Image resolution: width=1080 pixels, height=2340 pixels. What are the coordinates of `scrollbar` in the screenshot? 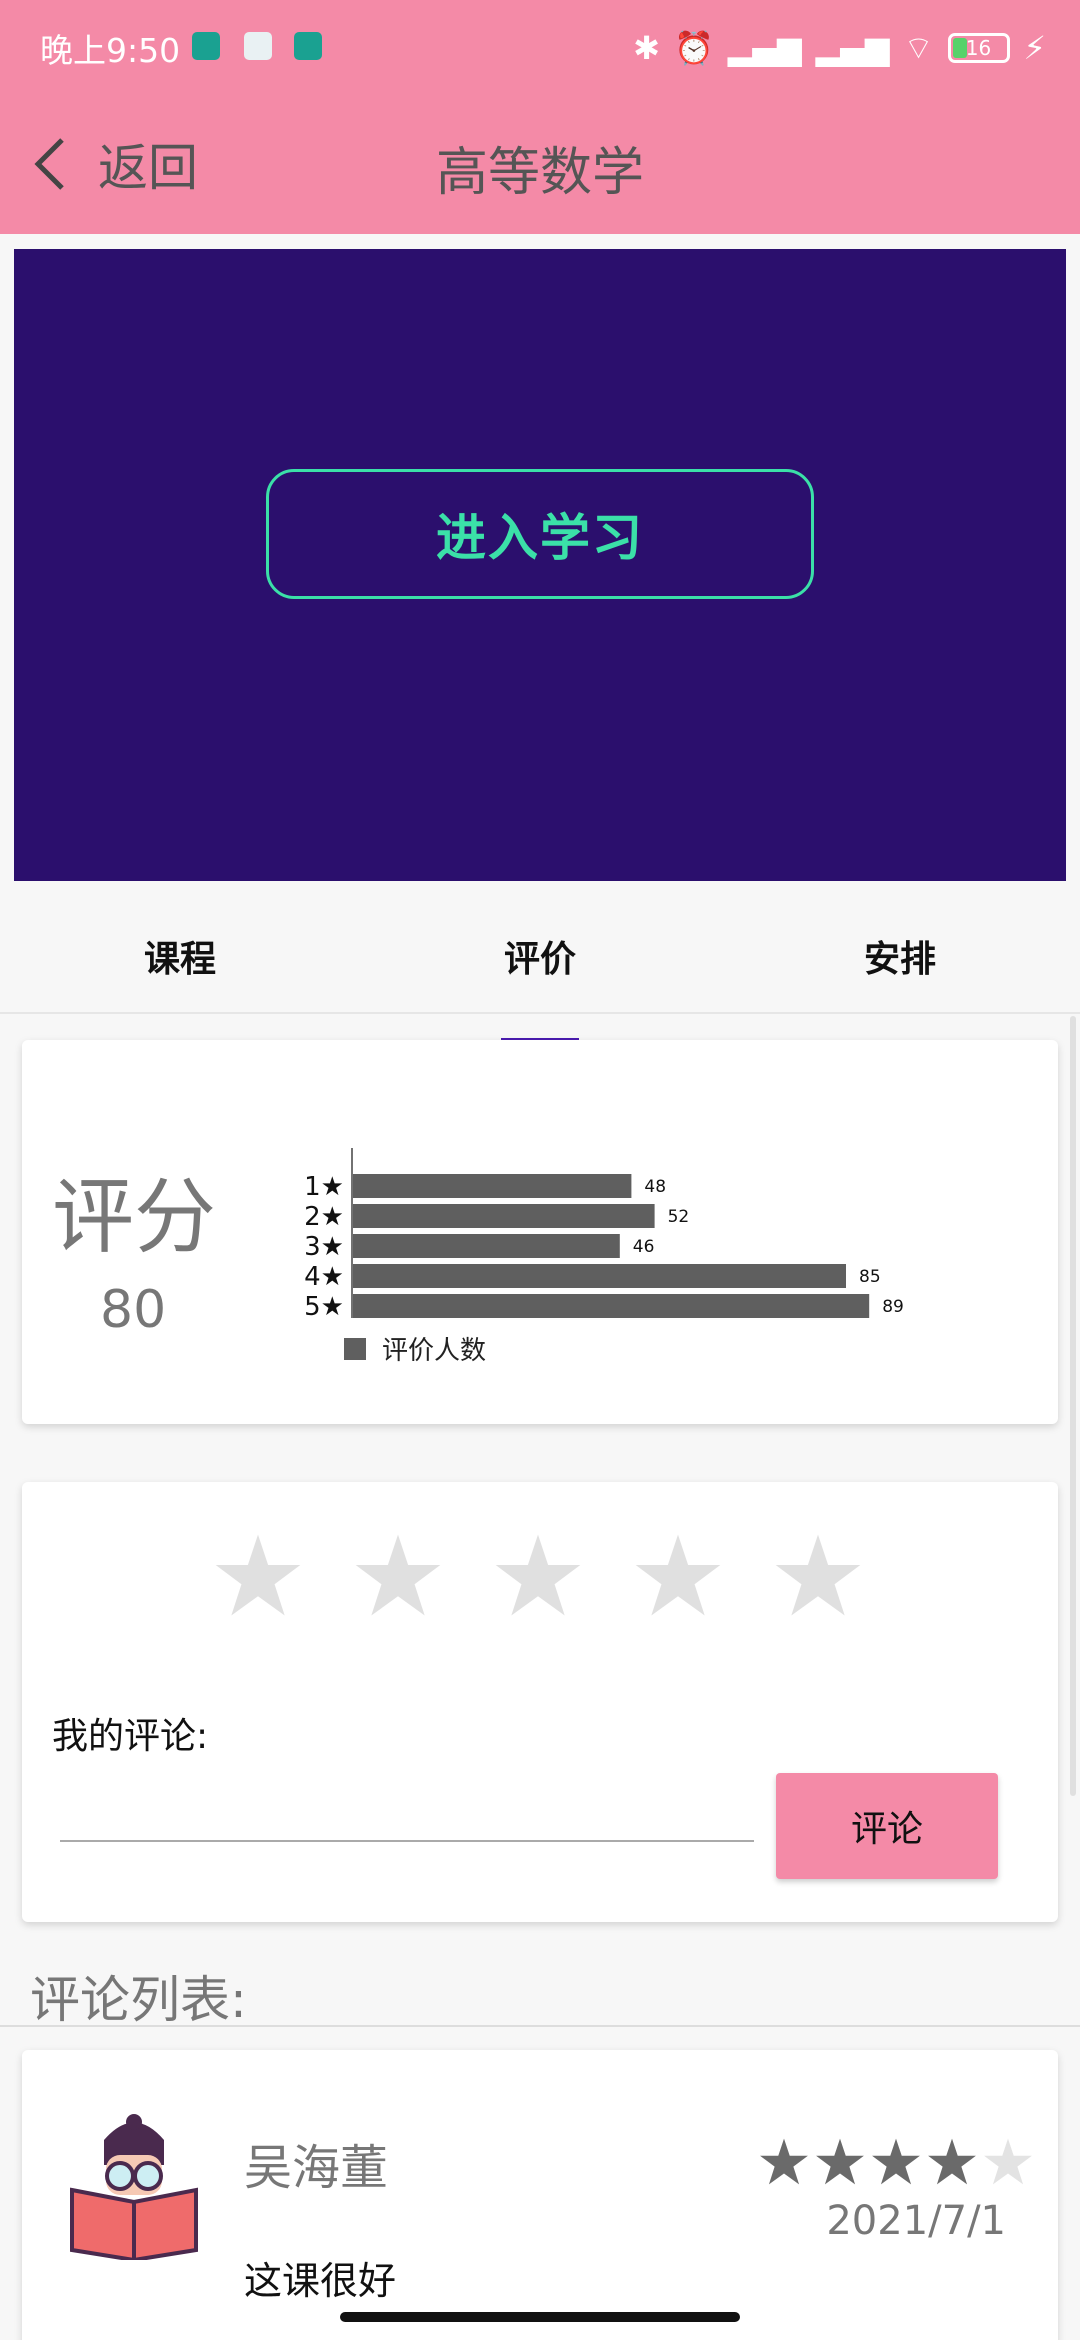 It's located at (1073, 1406).